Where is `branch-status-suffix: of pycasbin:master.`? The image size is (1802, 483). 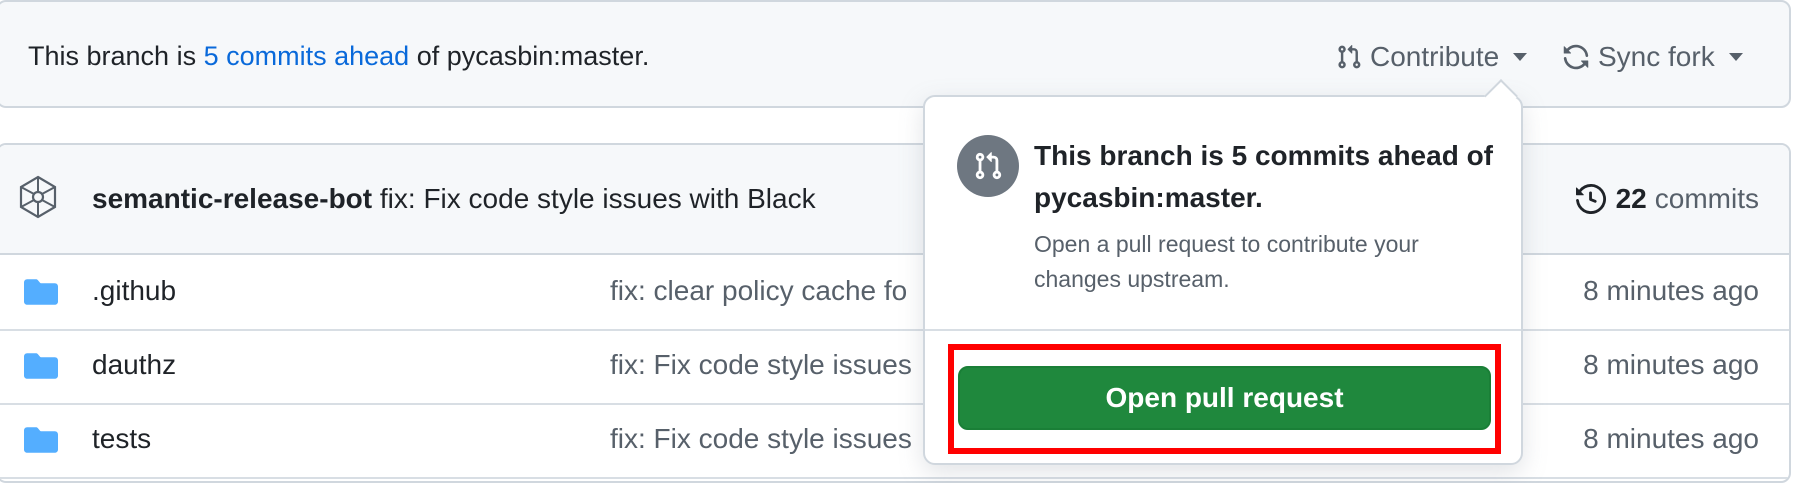 branch-status-suffix: of pycasbin:master. is located at coordinates (533, 56).